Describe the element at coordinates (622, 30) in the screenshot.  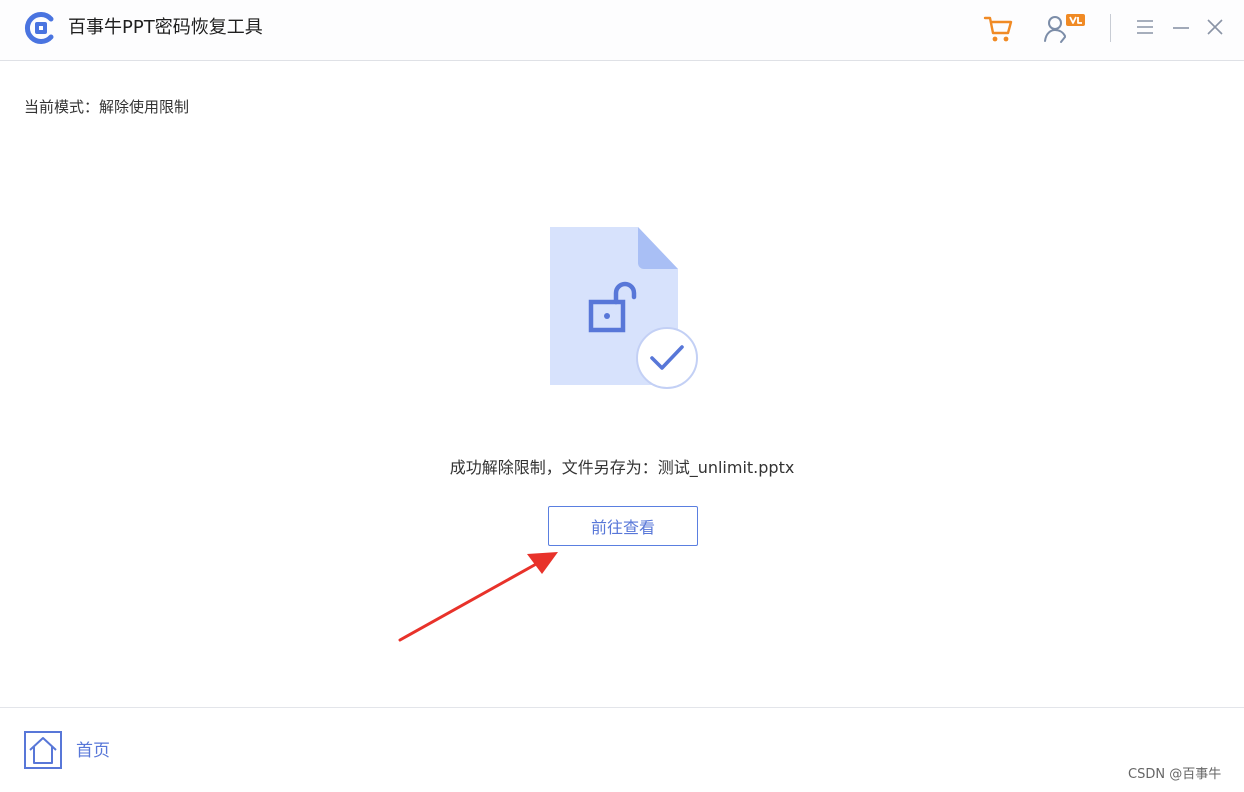
I see `title-bar: 百事牛PPT密码恢复工具` at that location.